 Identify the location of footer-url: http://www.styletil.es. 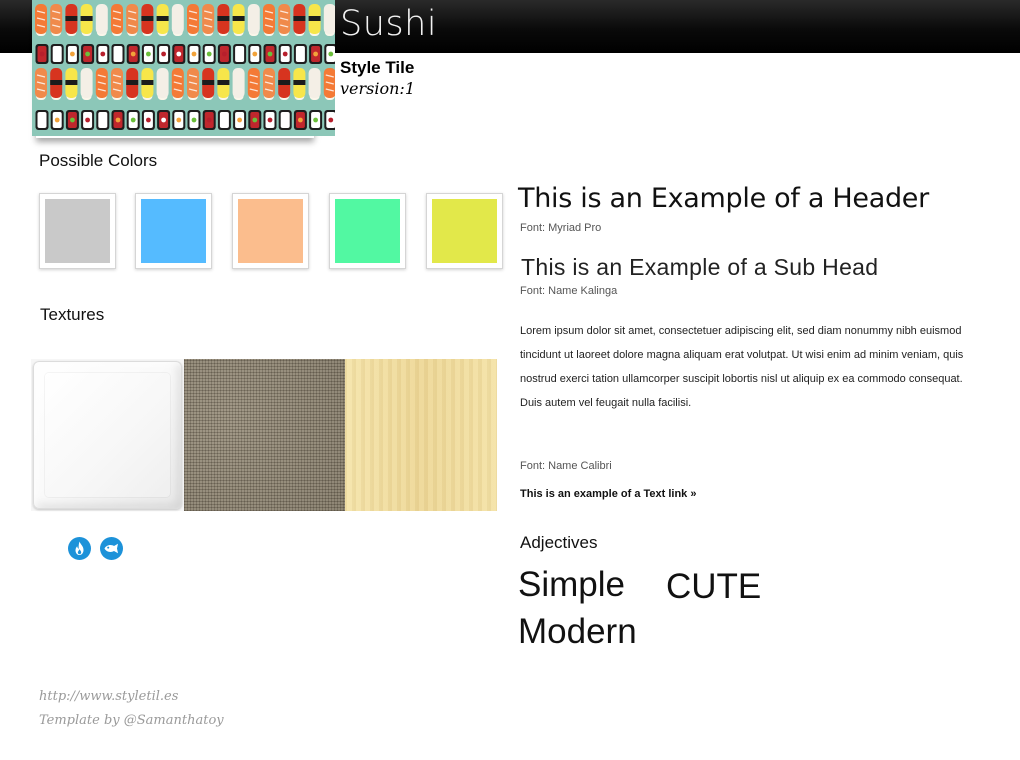
(109, 696).